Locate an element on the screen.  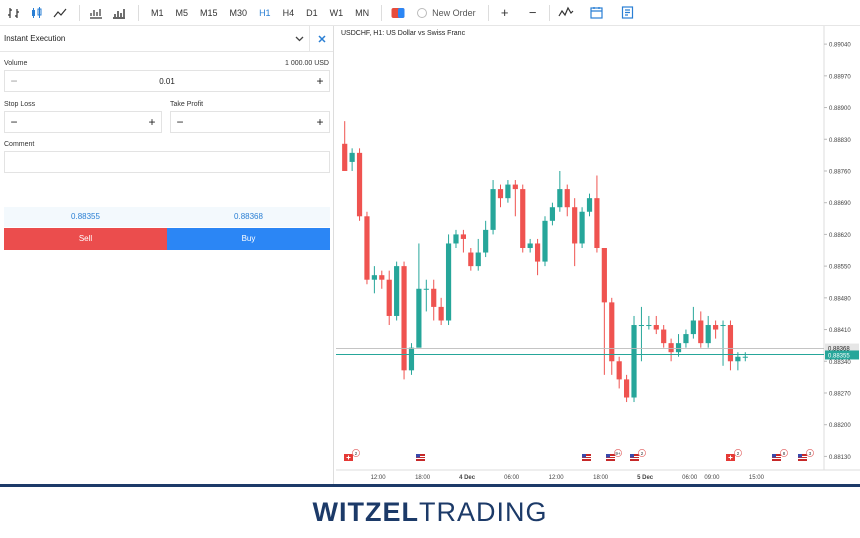
timeframe-d1: D1 is located at coordinates (312, 13).